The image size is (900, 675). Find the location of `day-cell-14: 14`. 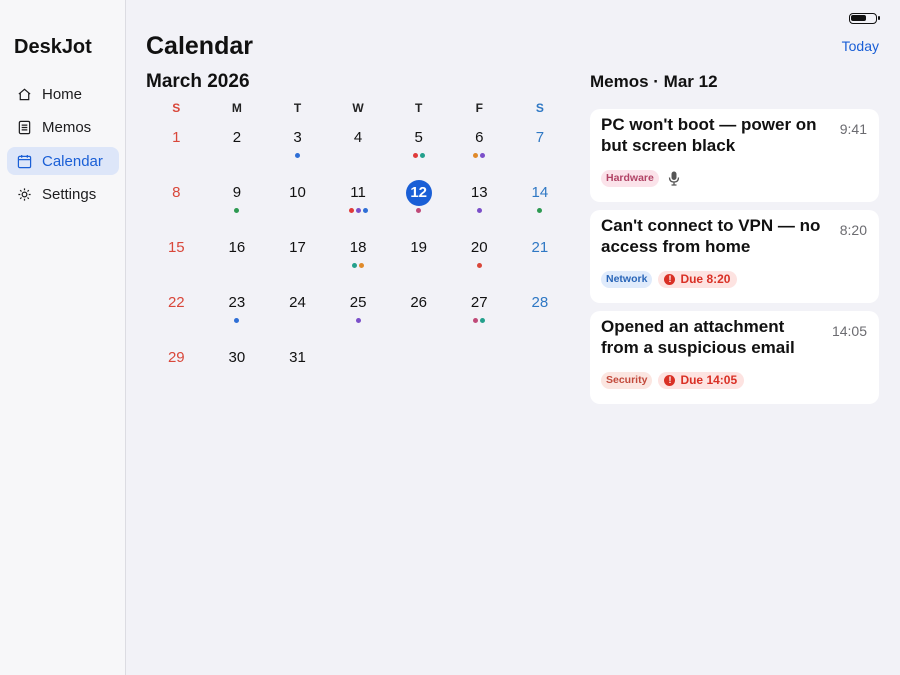

day-cell-14: 14 is located at coordinates (540, 202).